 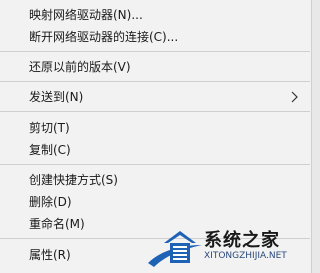 I want to click on menu-item-properties: 属性(R), so click(x=155, y=255).